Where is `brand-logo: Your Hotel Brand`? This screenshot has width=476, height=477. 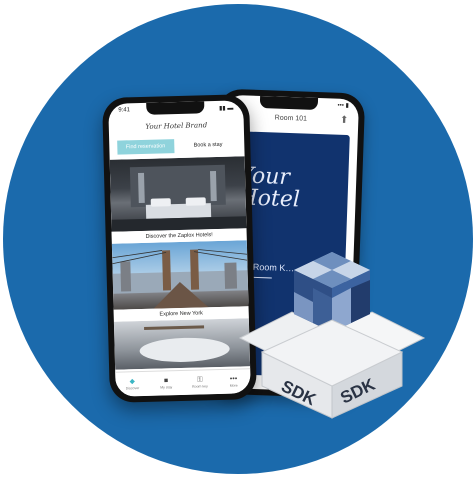
brand-logo: Your Hotel Brand is located at coordinates (176, 126).